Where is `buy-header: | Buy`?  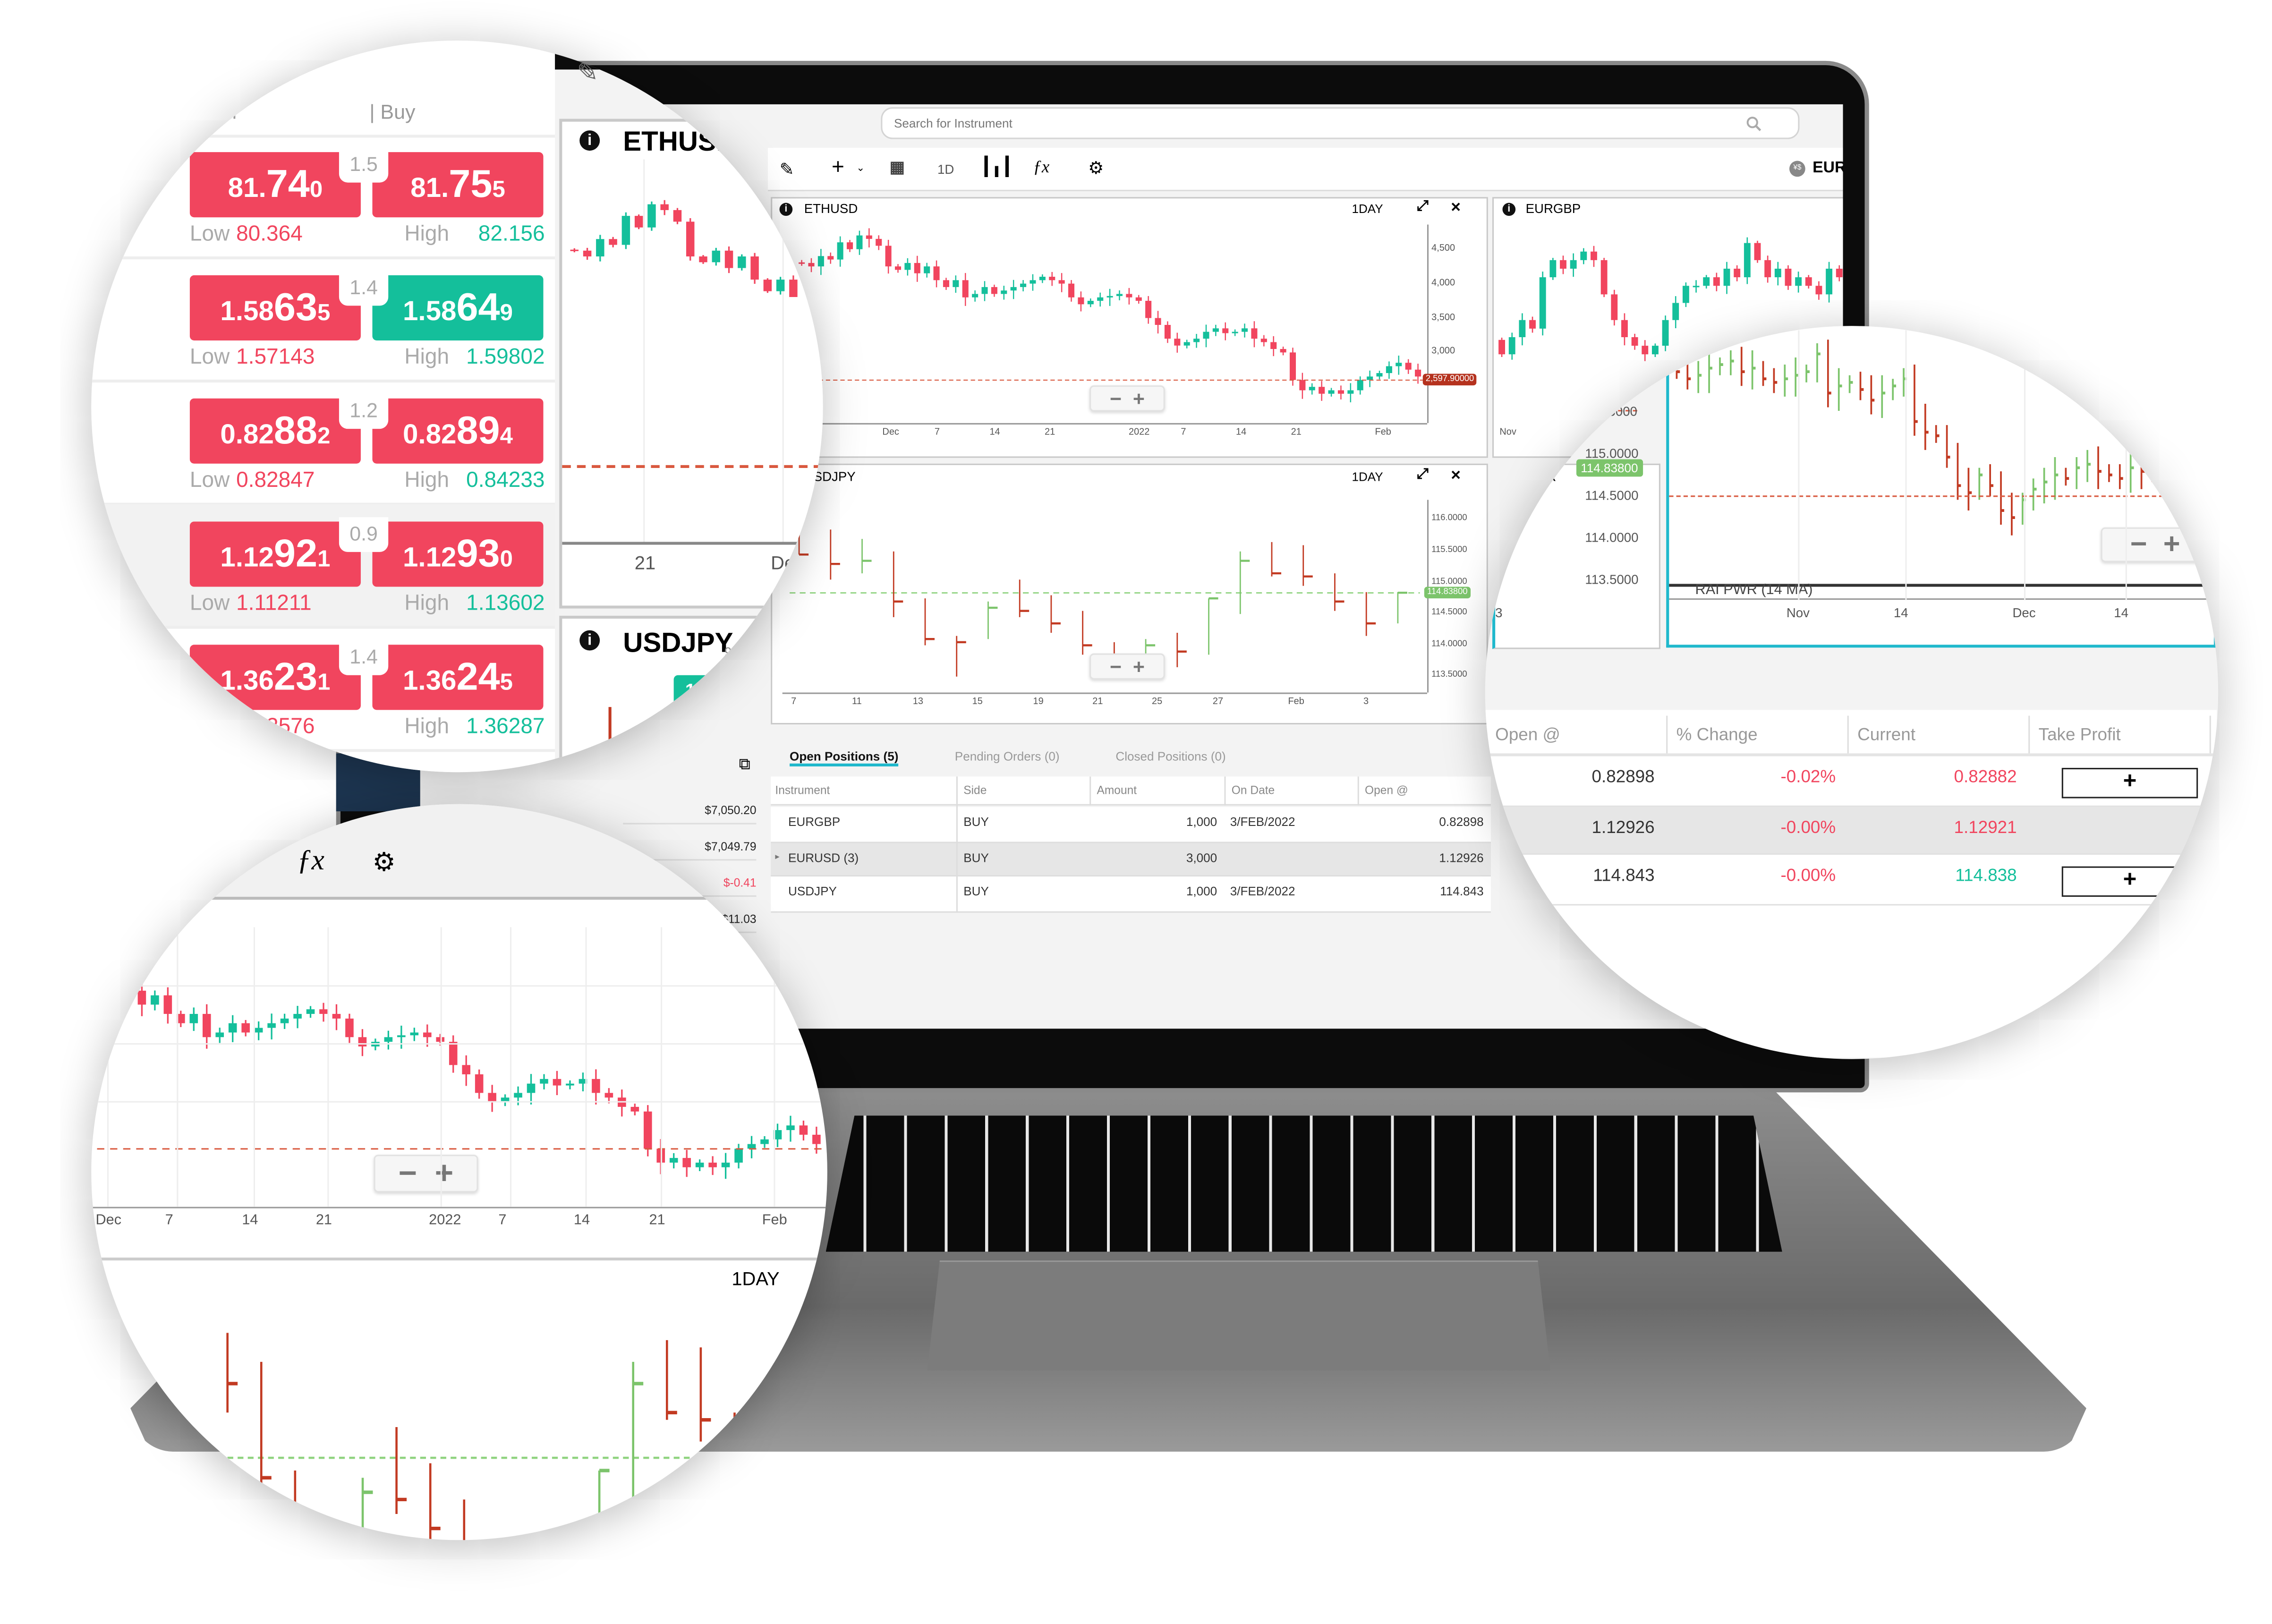
buy-header: | Buy is located at coordinates (393, 111).